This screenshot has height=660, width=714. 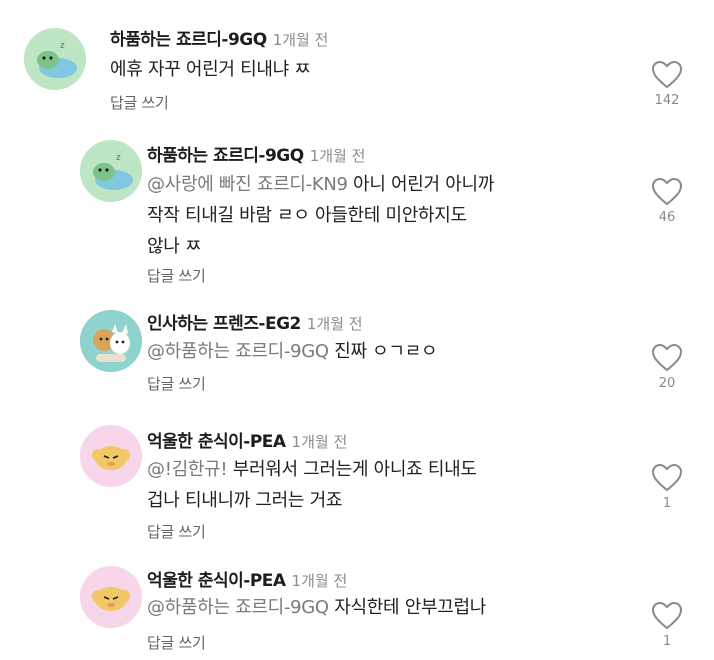 I want to click on comment-line: 겁나 티내니까 그러는 거죠, so click(x=245, y=500).